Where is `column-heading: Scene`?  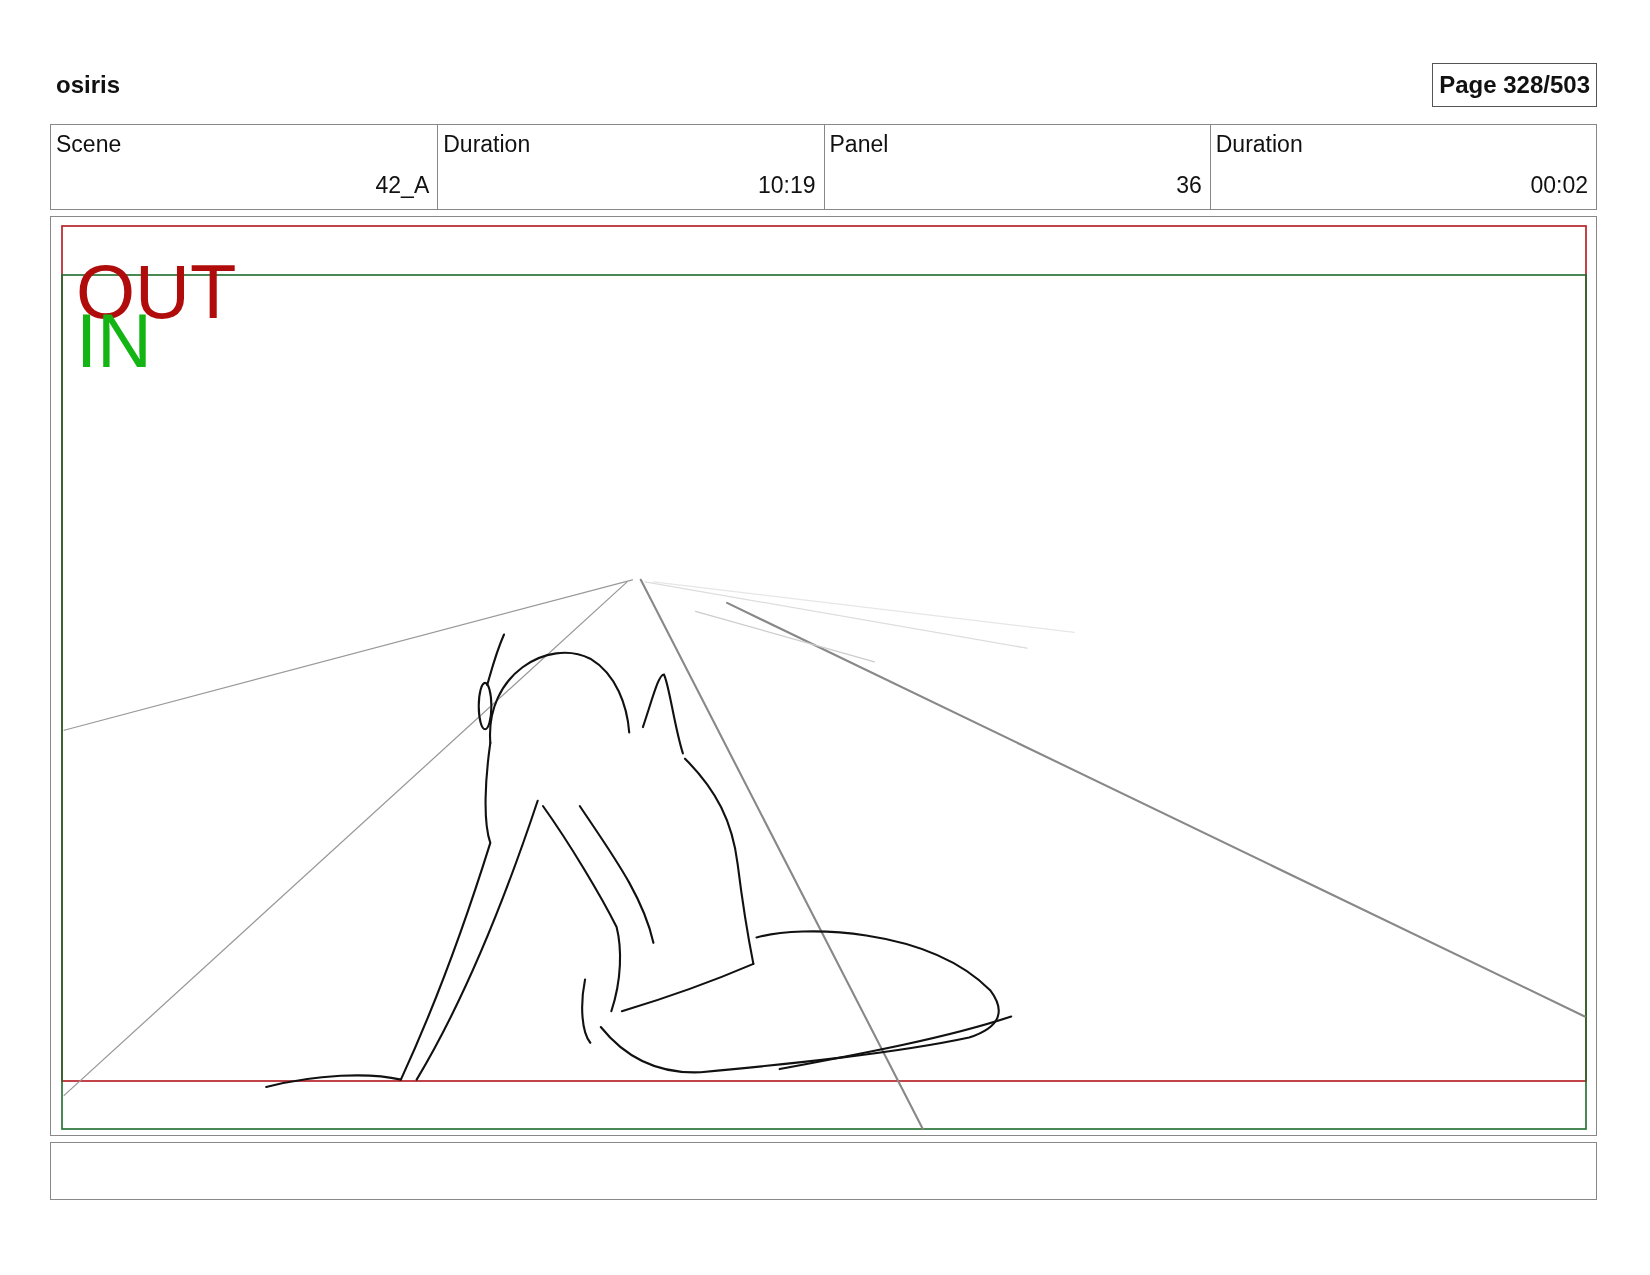 column-heading: Scene is located at coordinates (89, 144).